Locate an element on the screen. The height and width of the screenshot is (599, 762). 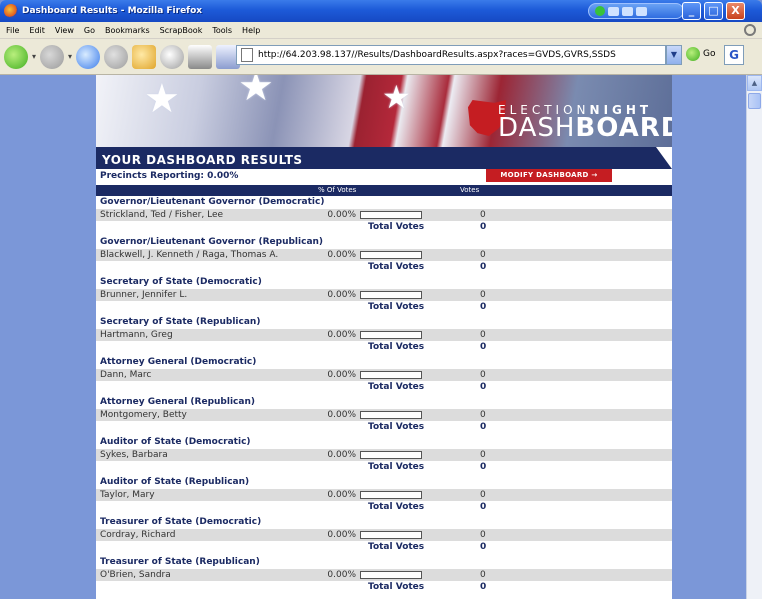
close-button: X is located at coordinates (735, 11).